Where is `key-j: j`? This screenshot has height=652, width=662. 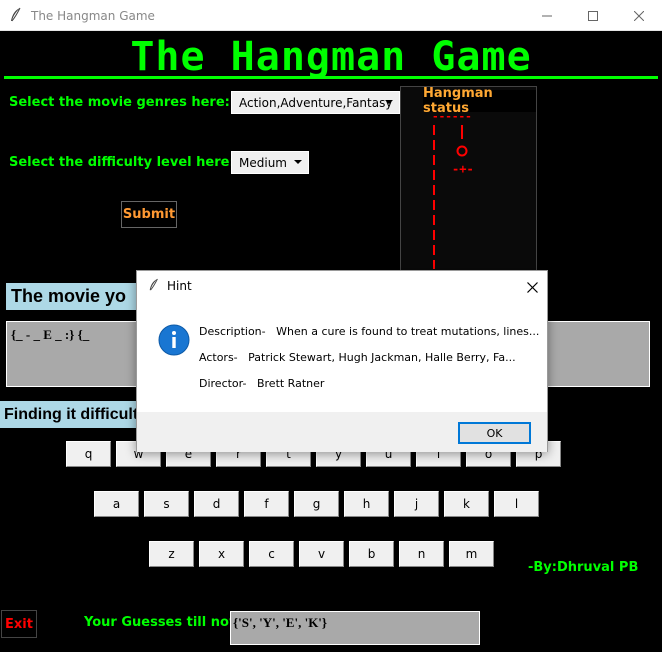 key-j: j is located at coordinates (416, 504).